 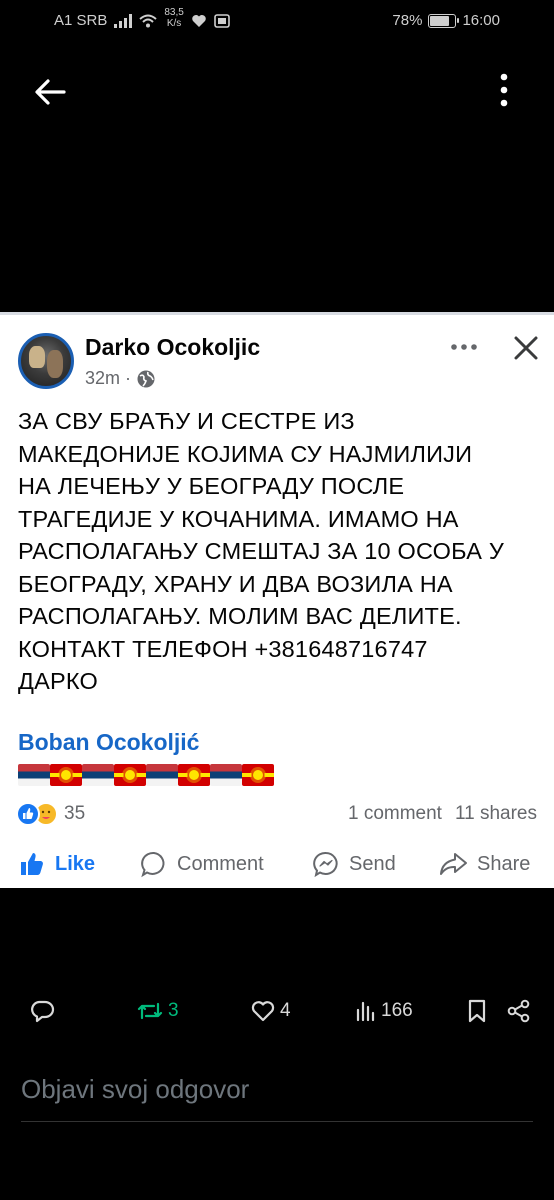 What do you see at coordinates (397, 1010) in the screenshot?
I see `views-count: 166` at bounding box center [397, 1010].